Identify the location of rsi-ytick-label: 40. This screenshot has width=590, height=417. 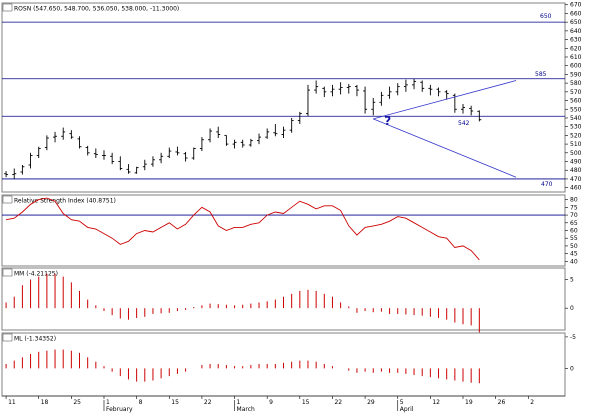
(574, 261).